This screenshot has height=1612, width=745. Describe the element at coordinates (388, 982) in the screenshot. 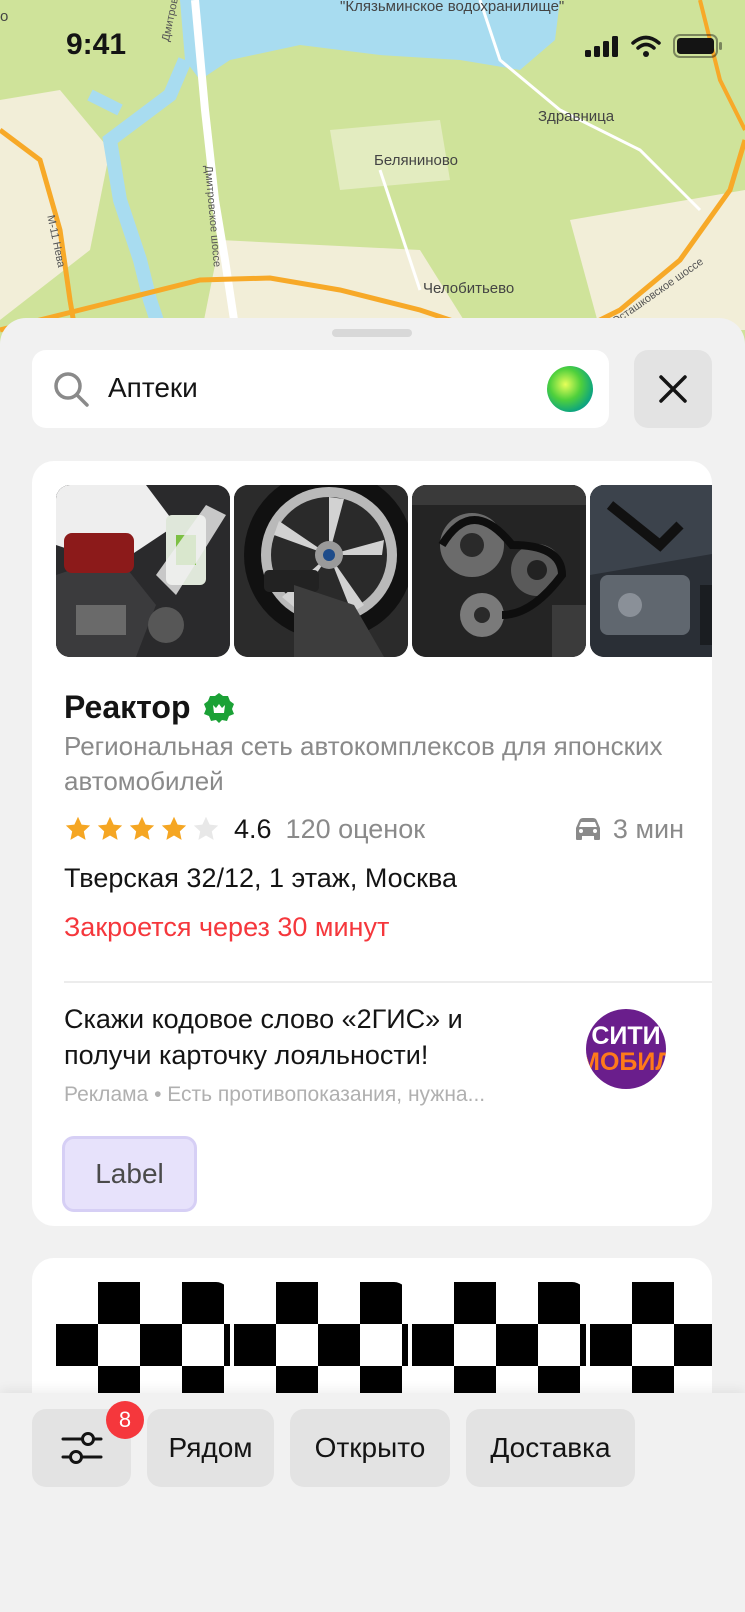

I see `divider` at that location.